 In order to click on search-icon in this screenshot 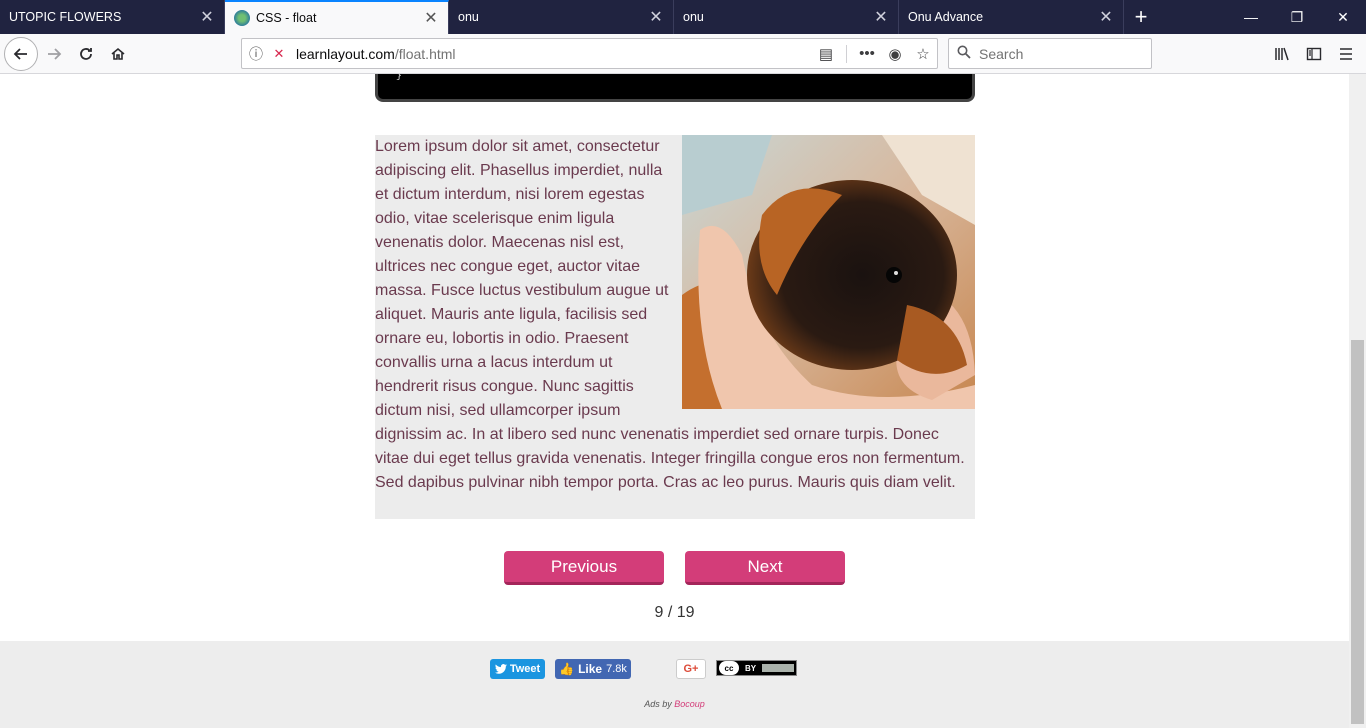, I will do `click(964, 53)`.